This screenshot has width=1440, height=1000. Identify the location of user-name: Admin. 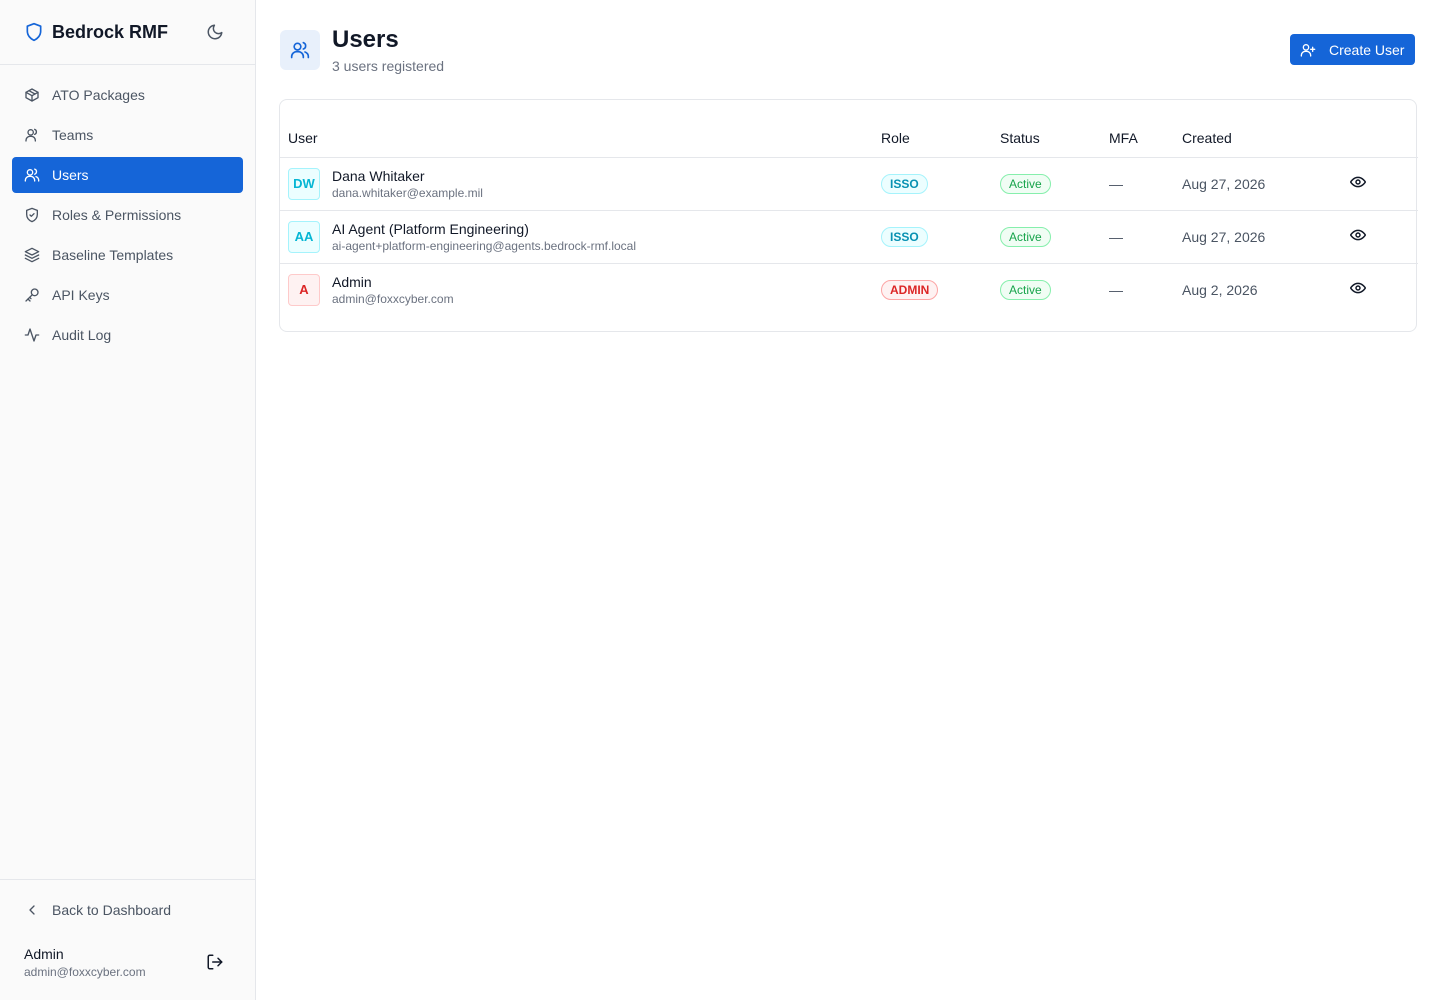
(352, 281).